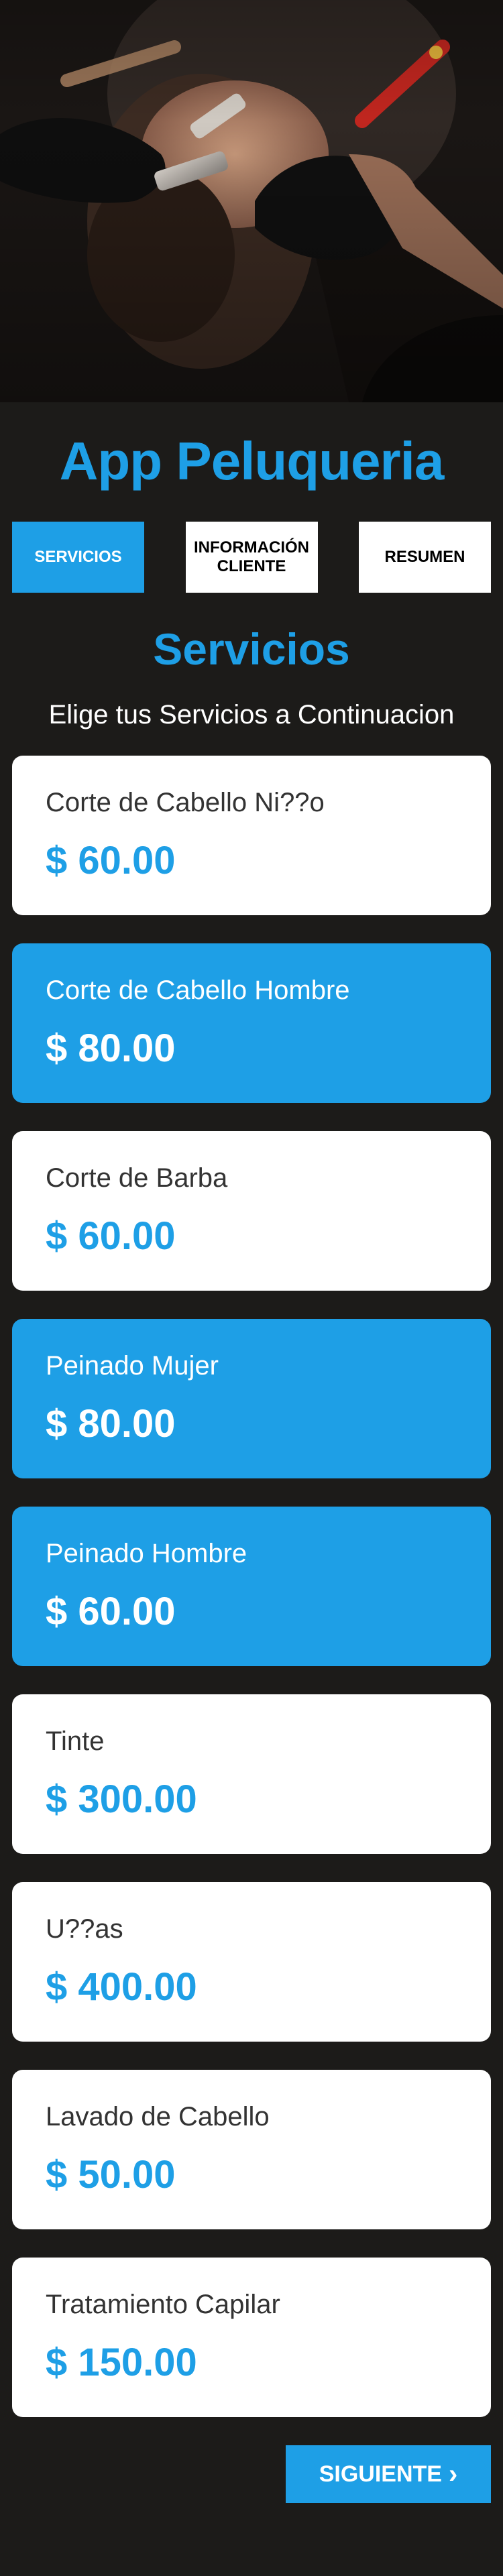 This screenshot has height=2576, width=503. I want to click on service-price: $ 150.00, so click(121, 2362).